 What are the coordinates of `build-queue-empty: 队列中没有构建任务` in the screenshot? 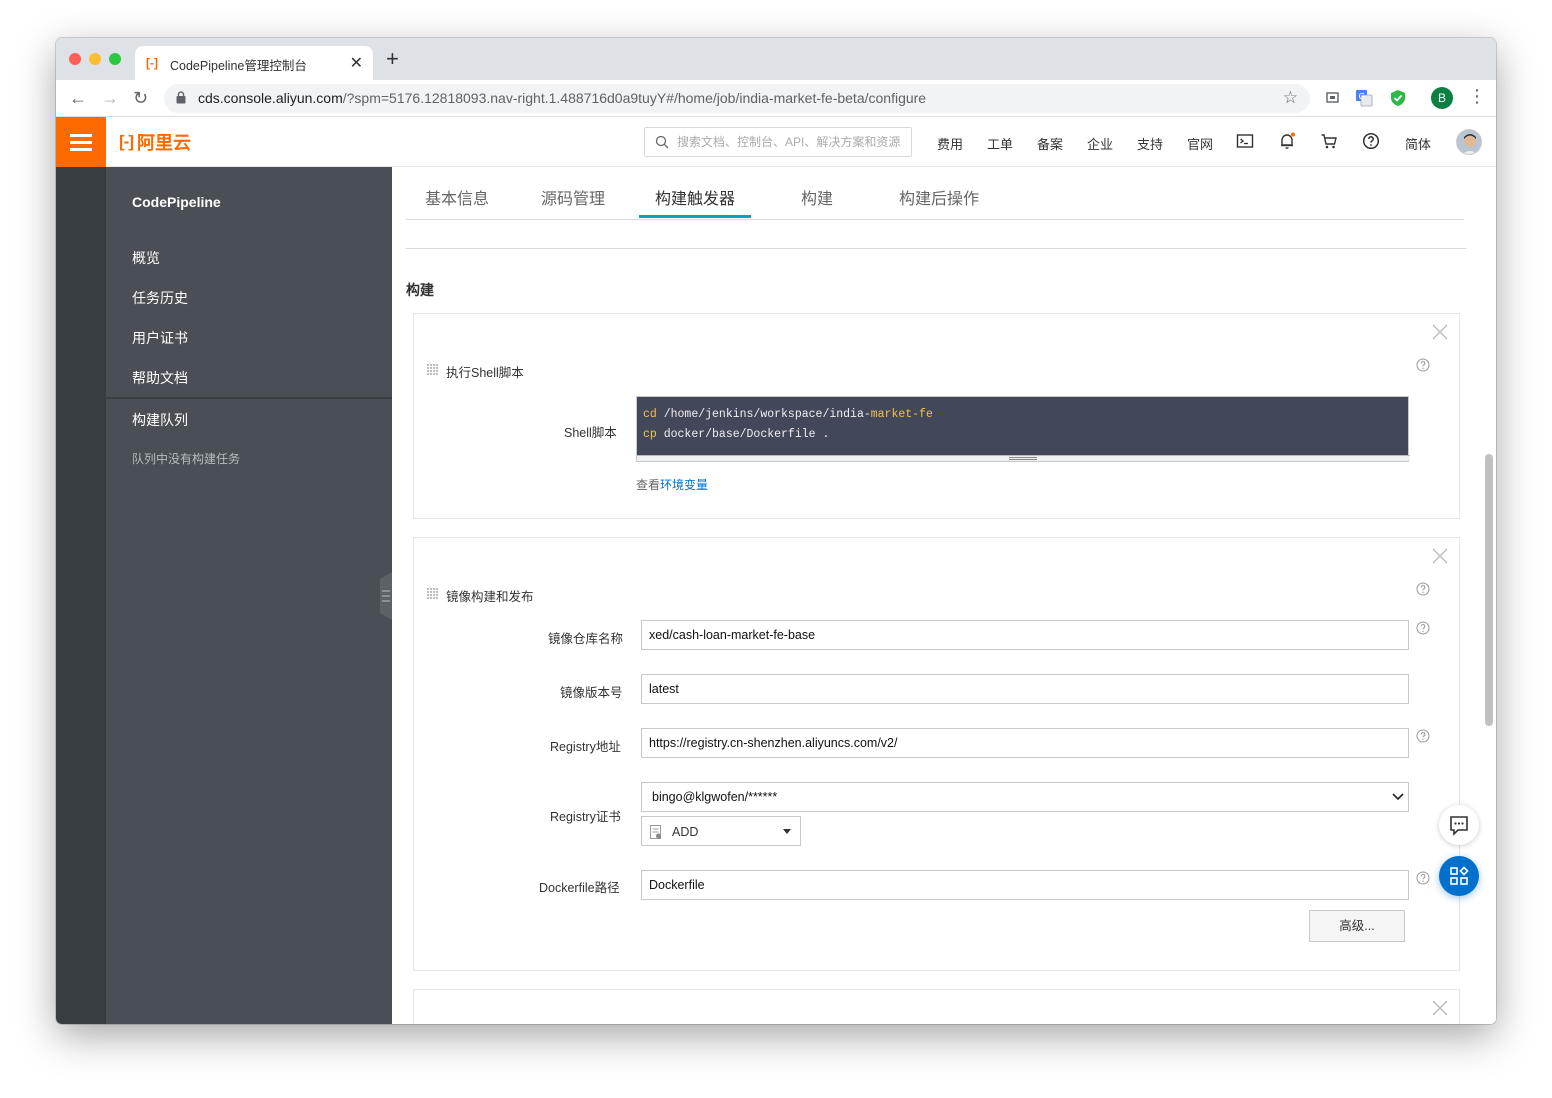 It's located at (186, 459).